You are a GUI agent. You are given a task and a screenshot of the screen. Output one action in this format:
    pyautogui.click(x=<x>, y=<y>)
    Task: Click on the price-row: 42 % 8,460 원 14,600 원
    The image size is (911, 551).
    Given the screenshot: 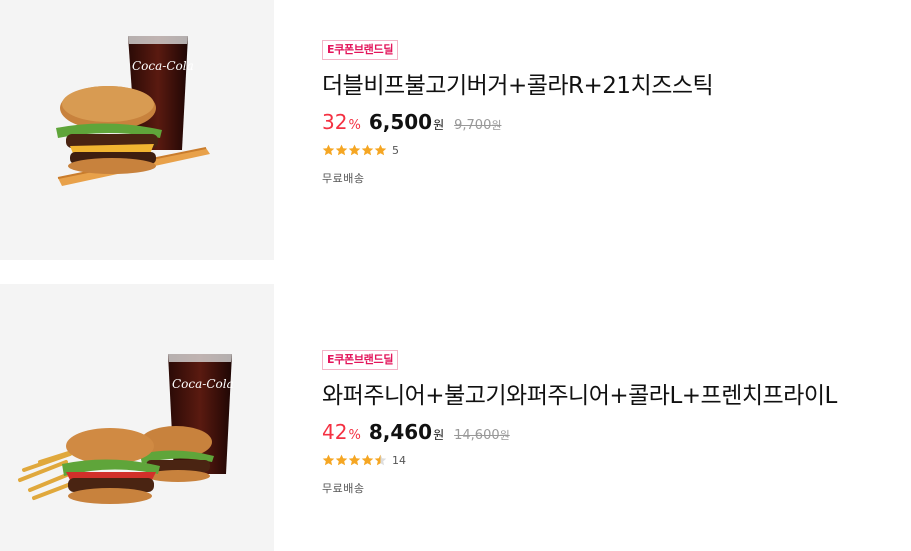 What is the action you would take?
    pyautogui.click(x=616, y=434)
    